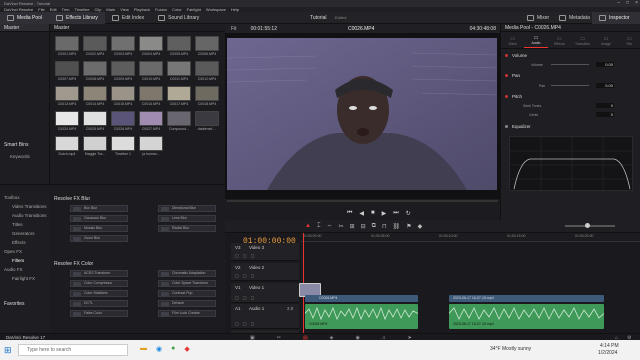  What do you see at coordinates (77, 17) in the screenshot?
I see `effects-library-button: Effects Library` at bounding box center [77, 17].